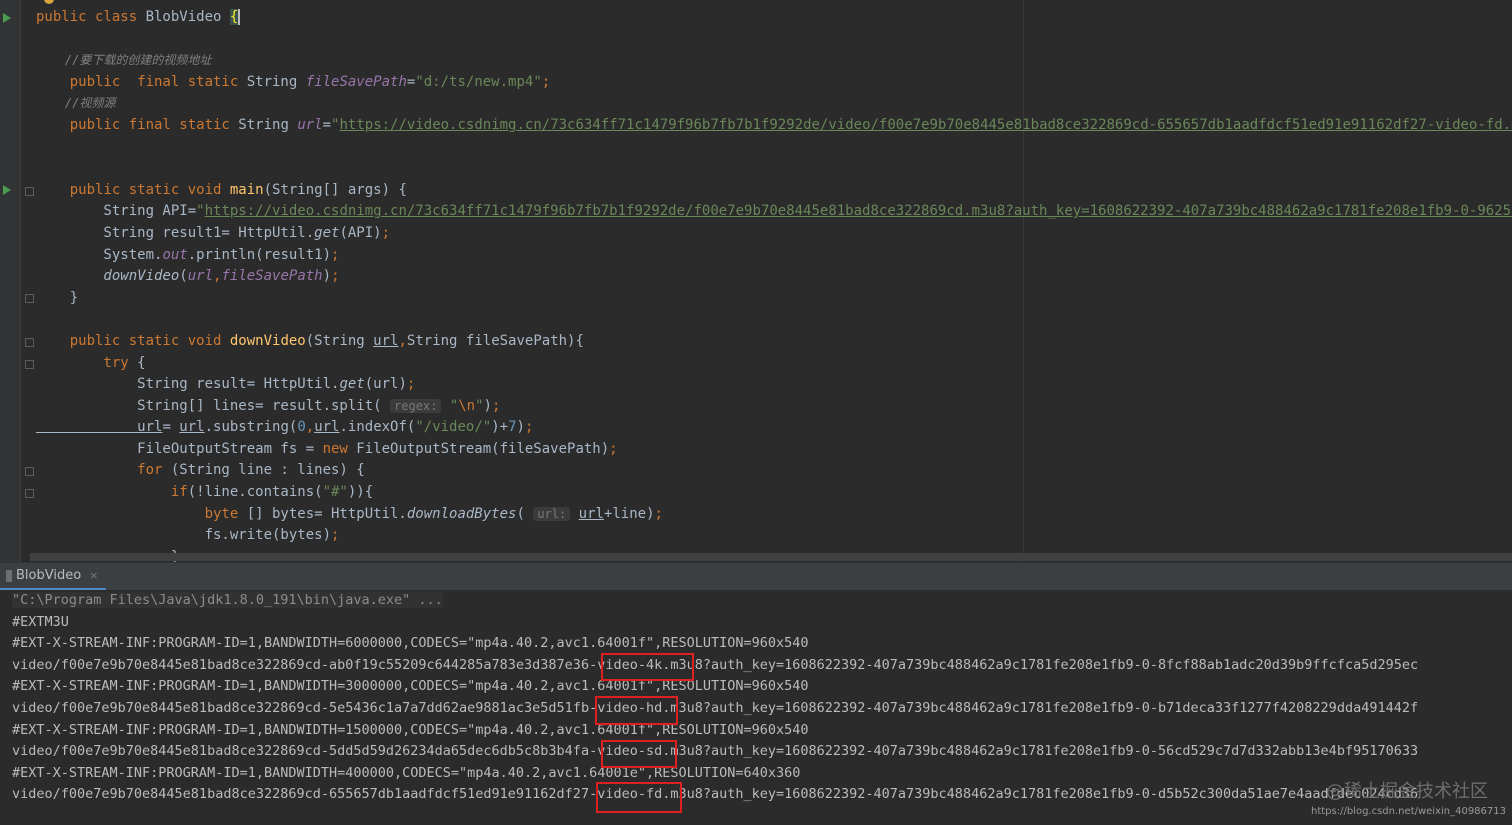  I want to click on code-token: String result1= HttpUtil., so click(175, 232).